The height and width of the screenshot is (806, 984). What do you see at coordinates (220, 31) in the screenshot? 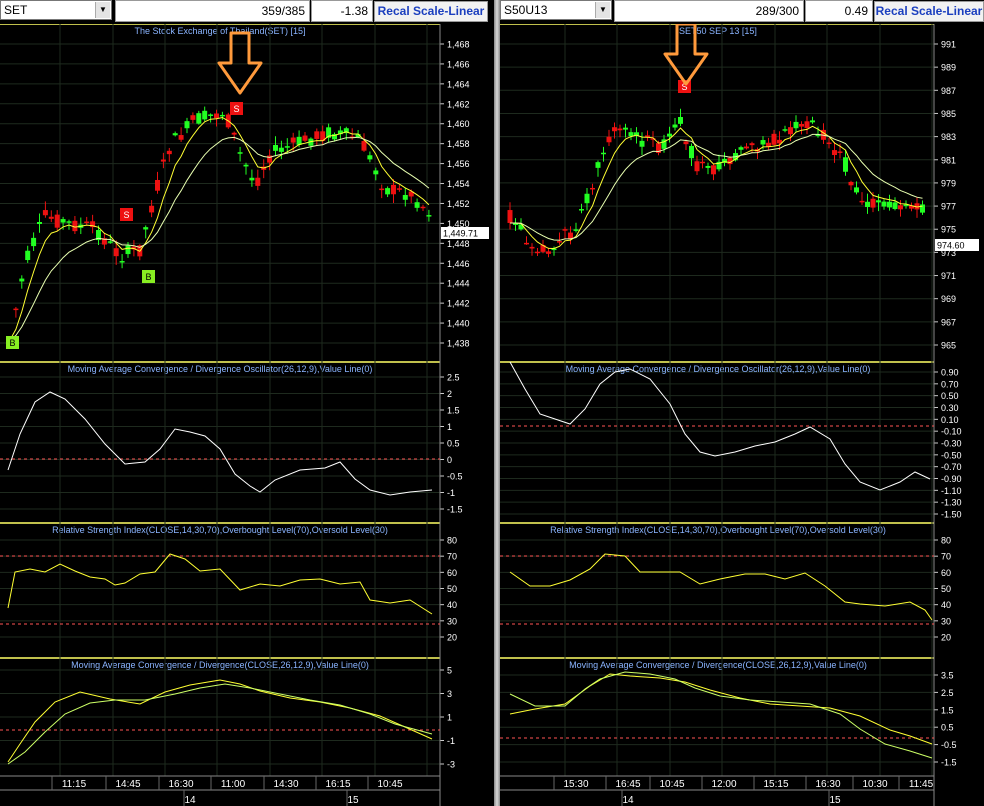
I see `panel-title: The Stock Exchange of Thailand(SET) [15]` at bounding box center [220, 31].